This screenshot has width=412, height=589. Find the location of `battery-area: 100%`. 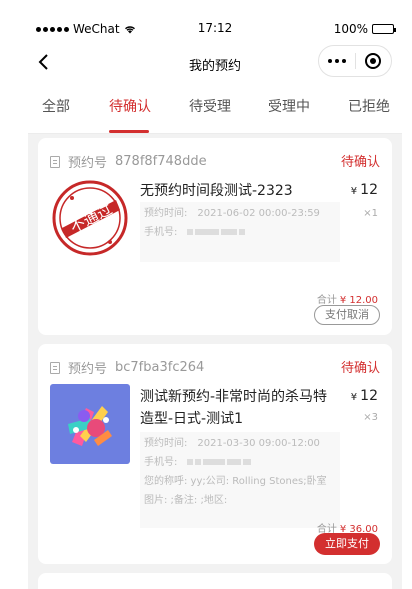

battery-area: 100% is located at coordinates (364, 29).